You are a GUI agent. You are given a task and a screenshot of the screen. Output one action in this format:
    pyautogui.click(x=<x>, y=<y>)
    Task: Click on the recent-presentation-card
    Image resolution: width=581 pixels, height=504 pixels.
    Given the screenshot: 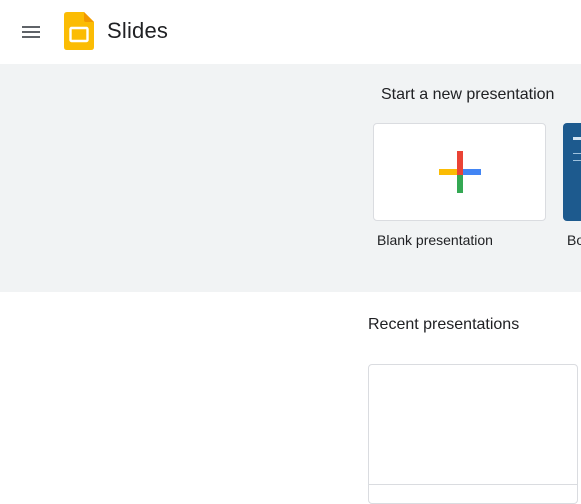 What is the action you would take?
    pyautogui.click(x=473, y=434)
    